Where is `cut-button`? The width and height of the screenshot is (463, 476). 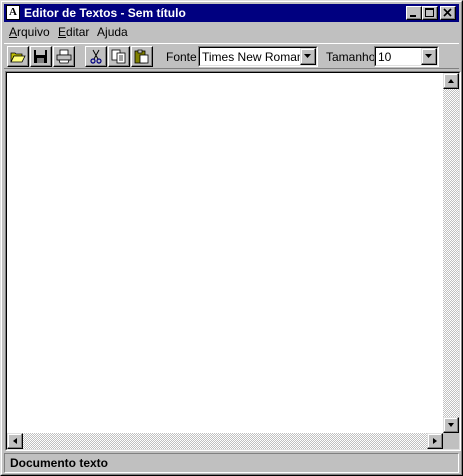 cut-button is located at coordinates (96, 56).